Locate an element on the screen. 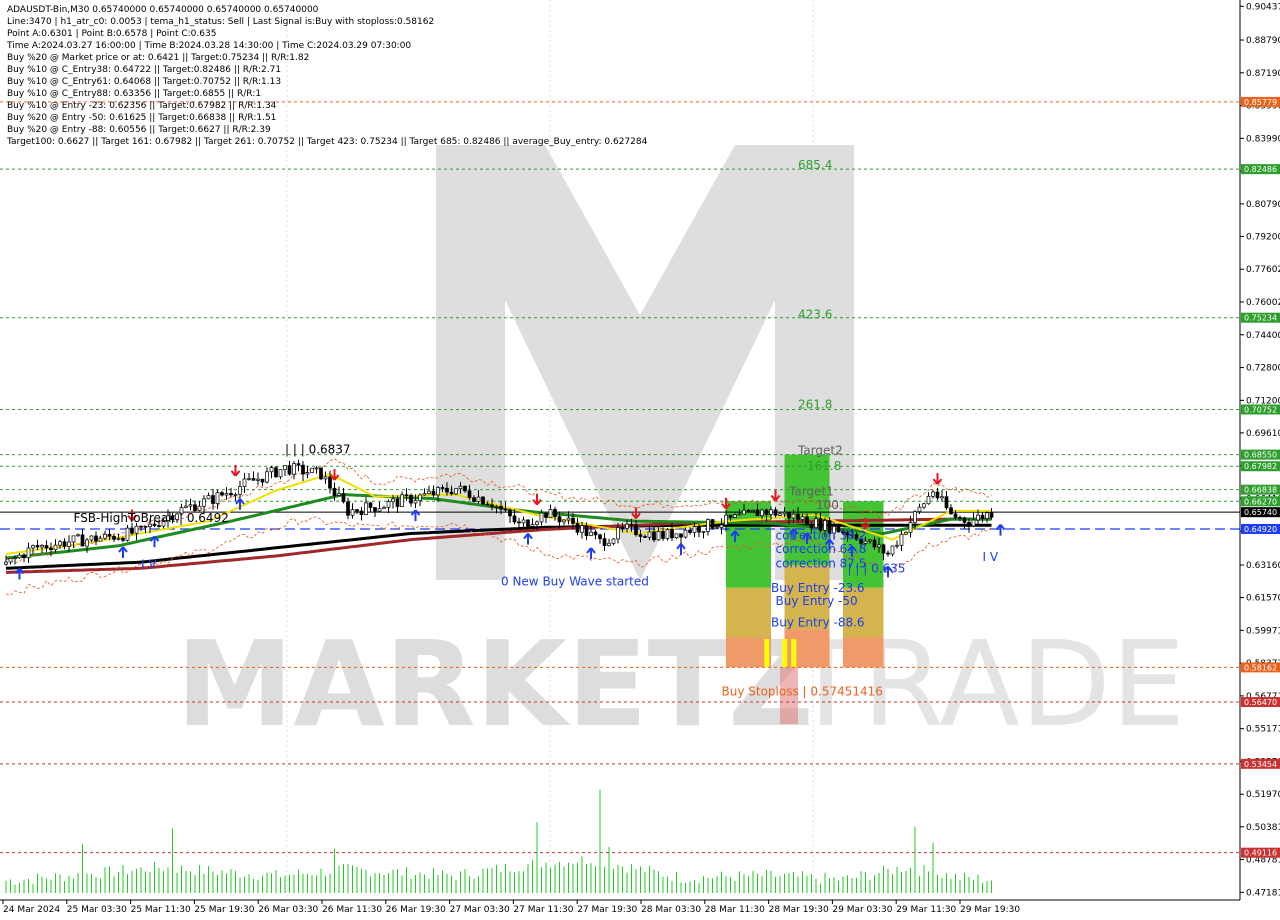 Image resolution: width=1280 pixels, height=920 pixels. price-tick-label: 0.80790 is located at coordinates (1263, 205).